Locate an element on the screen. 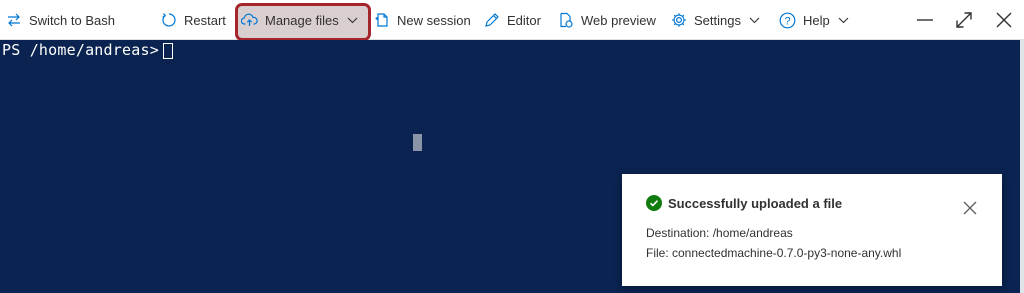 Image resolution: width=1024 pixels, height=293 pixels. switch-arrows-icon is located at coordinates (14, 20).